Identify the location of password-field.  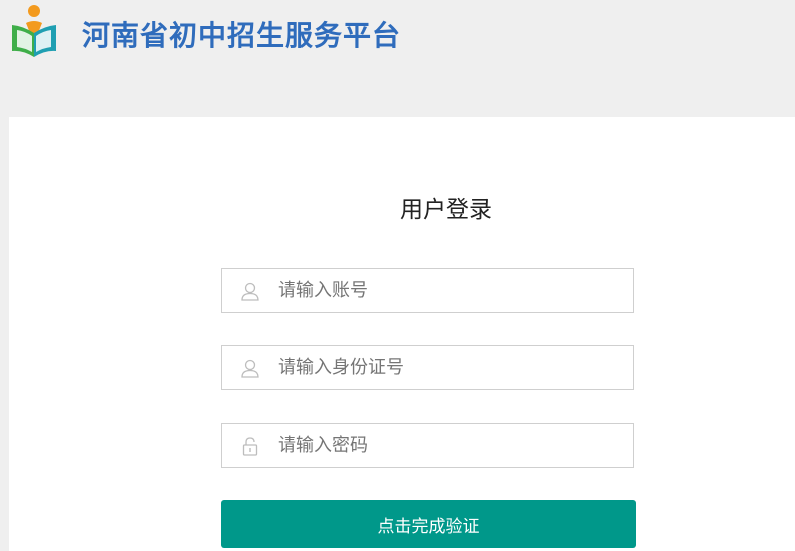
(427, 445).